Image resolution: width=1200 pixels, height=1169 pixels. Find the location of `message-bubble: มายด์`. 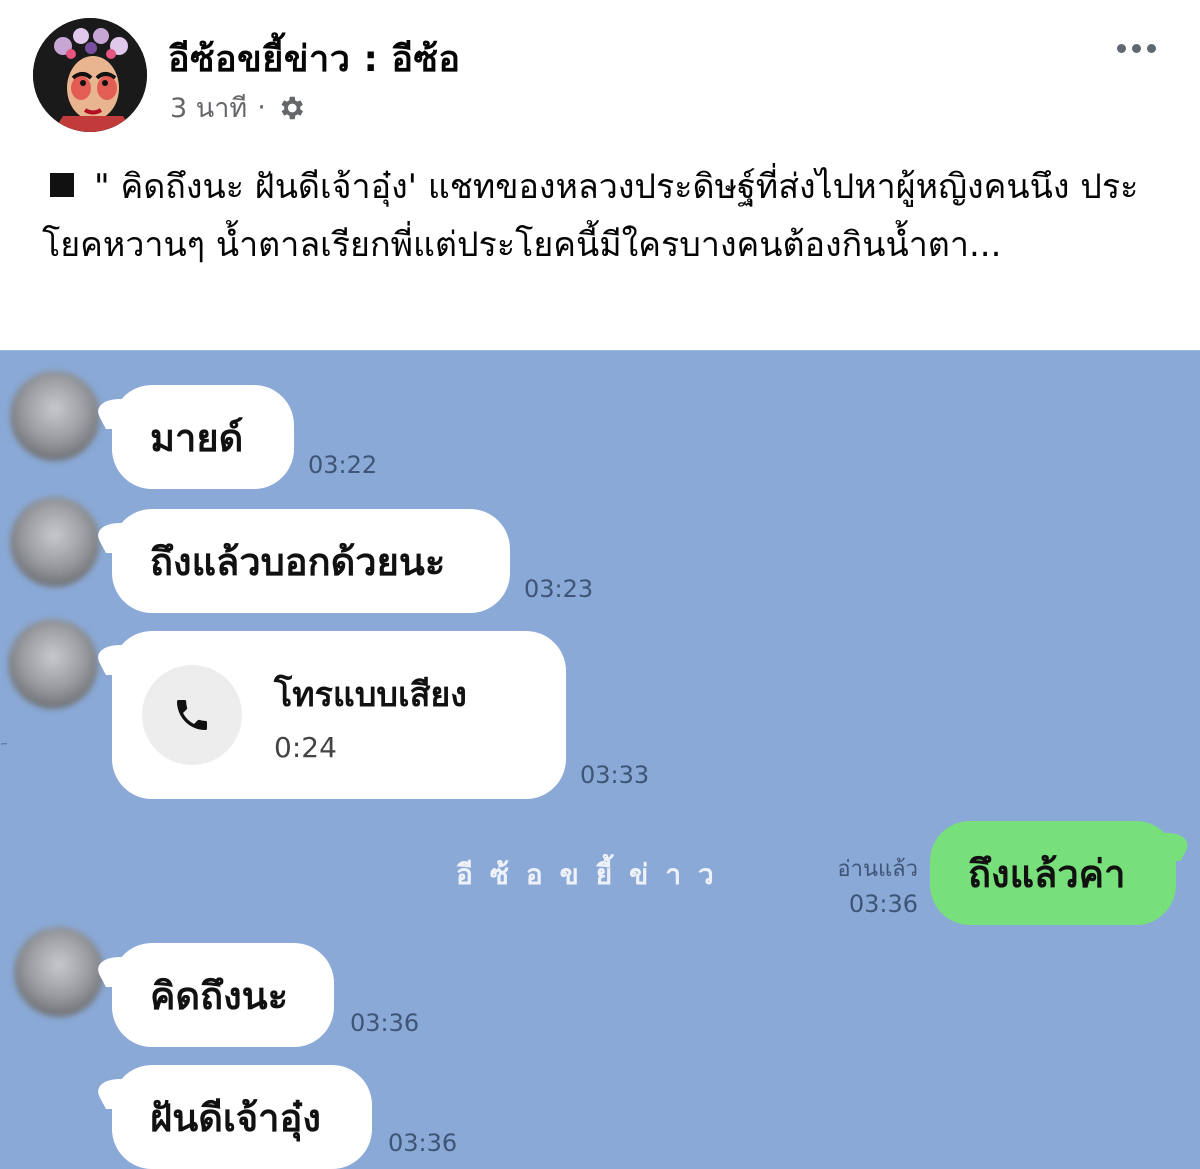

message-bubble: มายด์ is located at coordinates (203, 437).